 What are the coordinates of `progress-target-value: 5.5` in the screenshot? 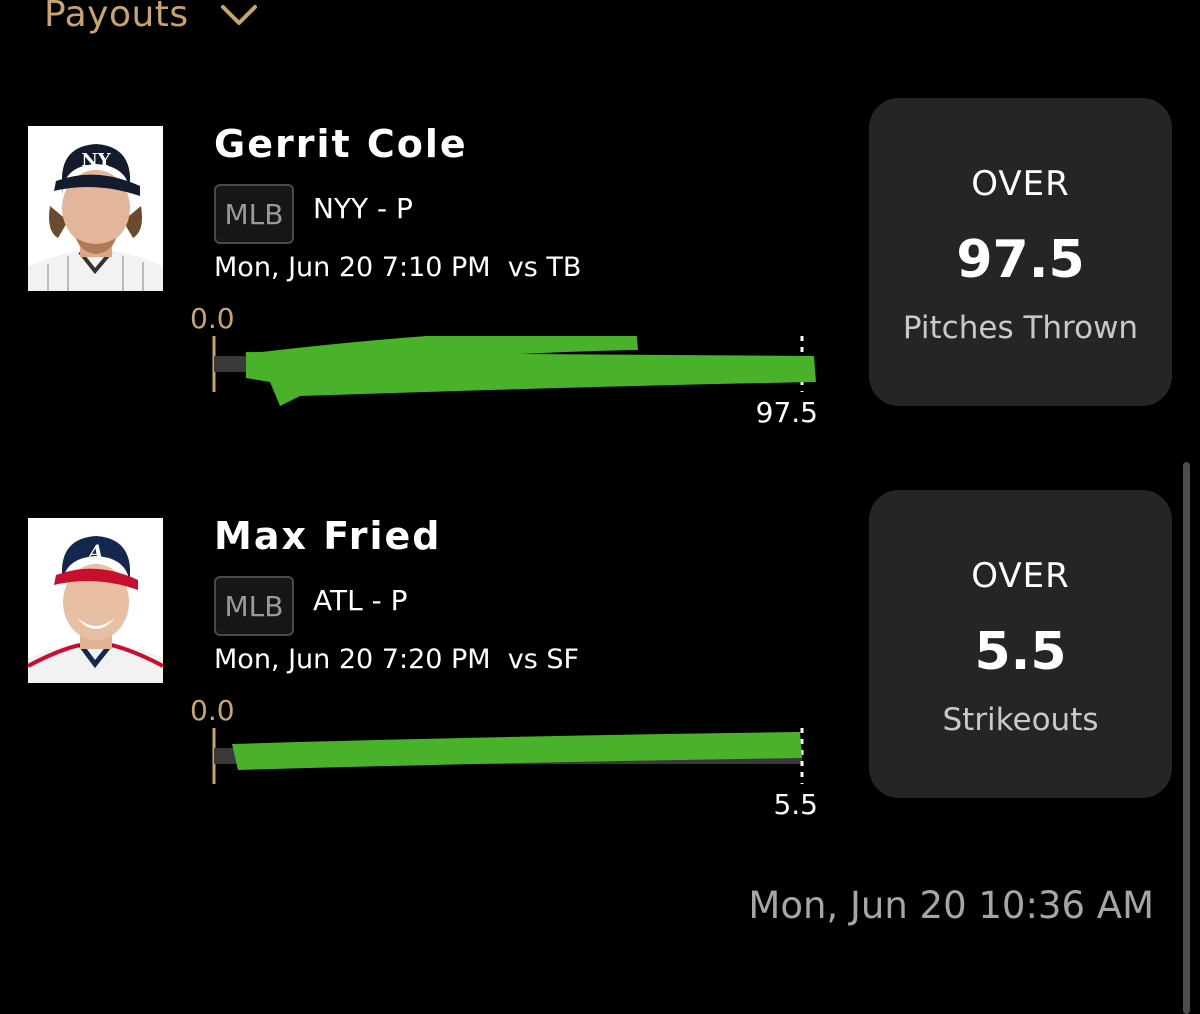 It's located at (795, 804).